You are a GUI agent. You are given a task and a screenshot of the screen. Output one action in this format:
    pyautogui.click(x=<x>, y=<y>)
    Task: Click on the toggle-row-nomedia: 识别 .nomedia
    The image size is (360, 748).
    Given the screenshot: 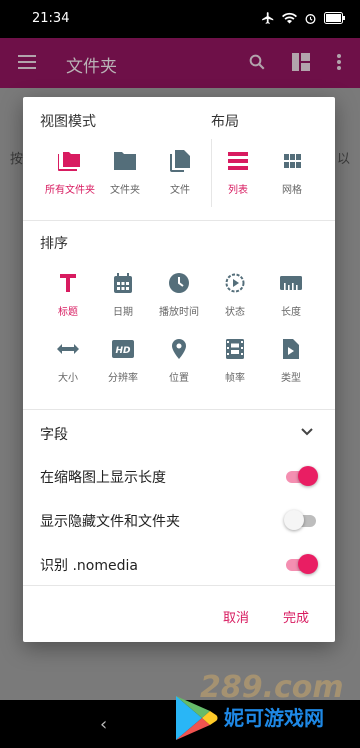 What is the action you would take?
    pyautogui.click(x=179, y=564)
    